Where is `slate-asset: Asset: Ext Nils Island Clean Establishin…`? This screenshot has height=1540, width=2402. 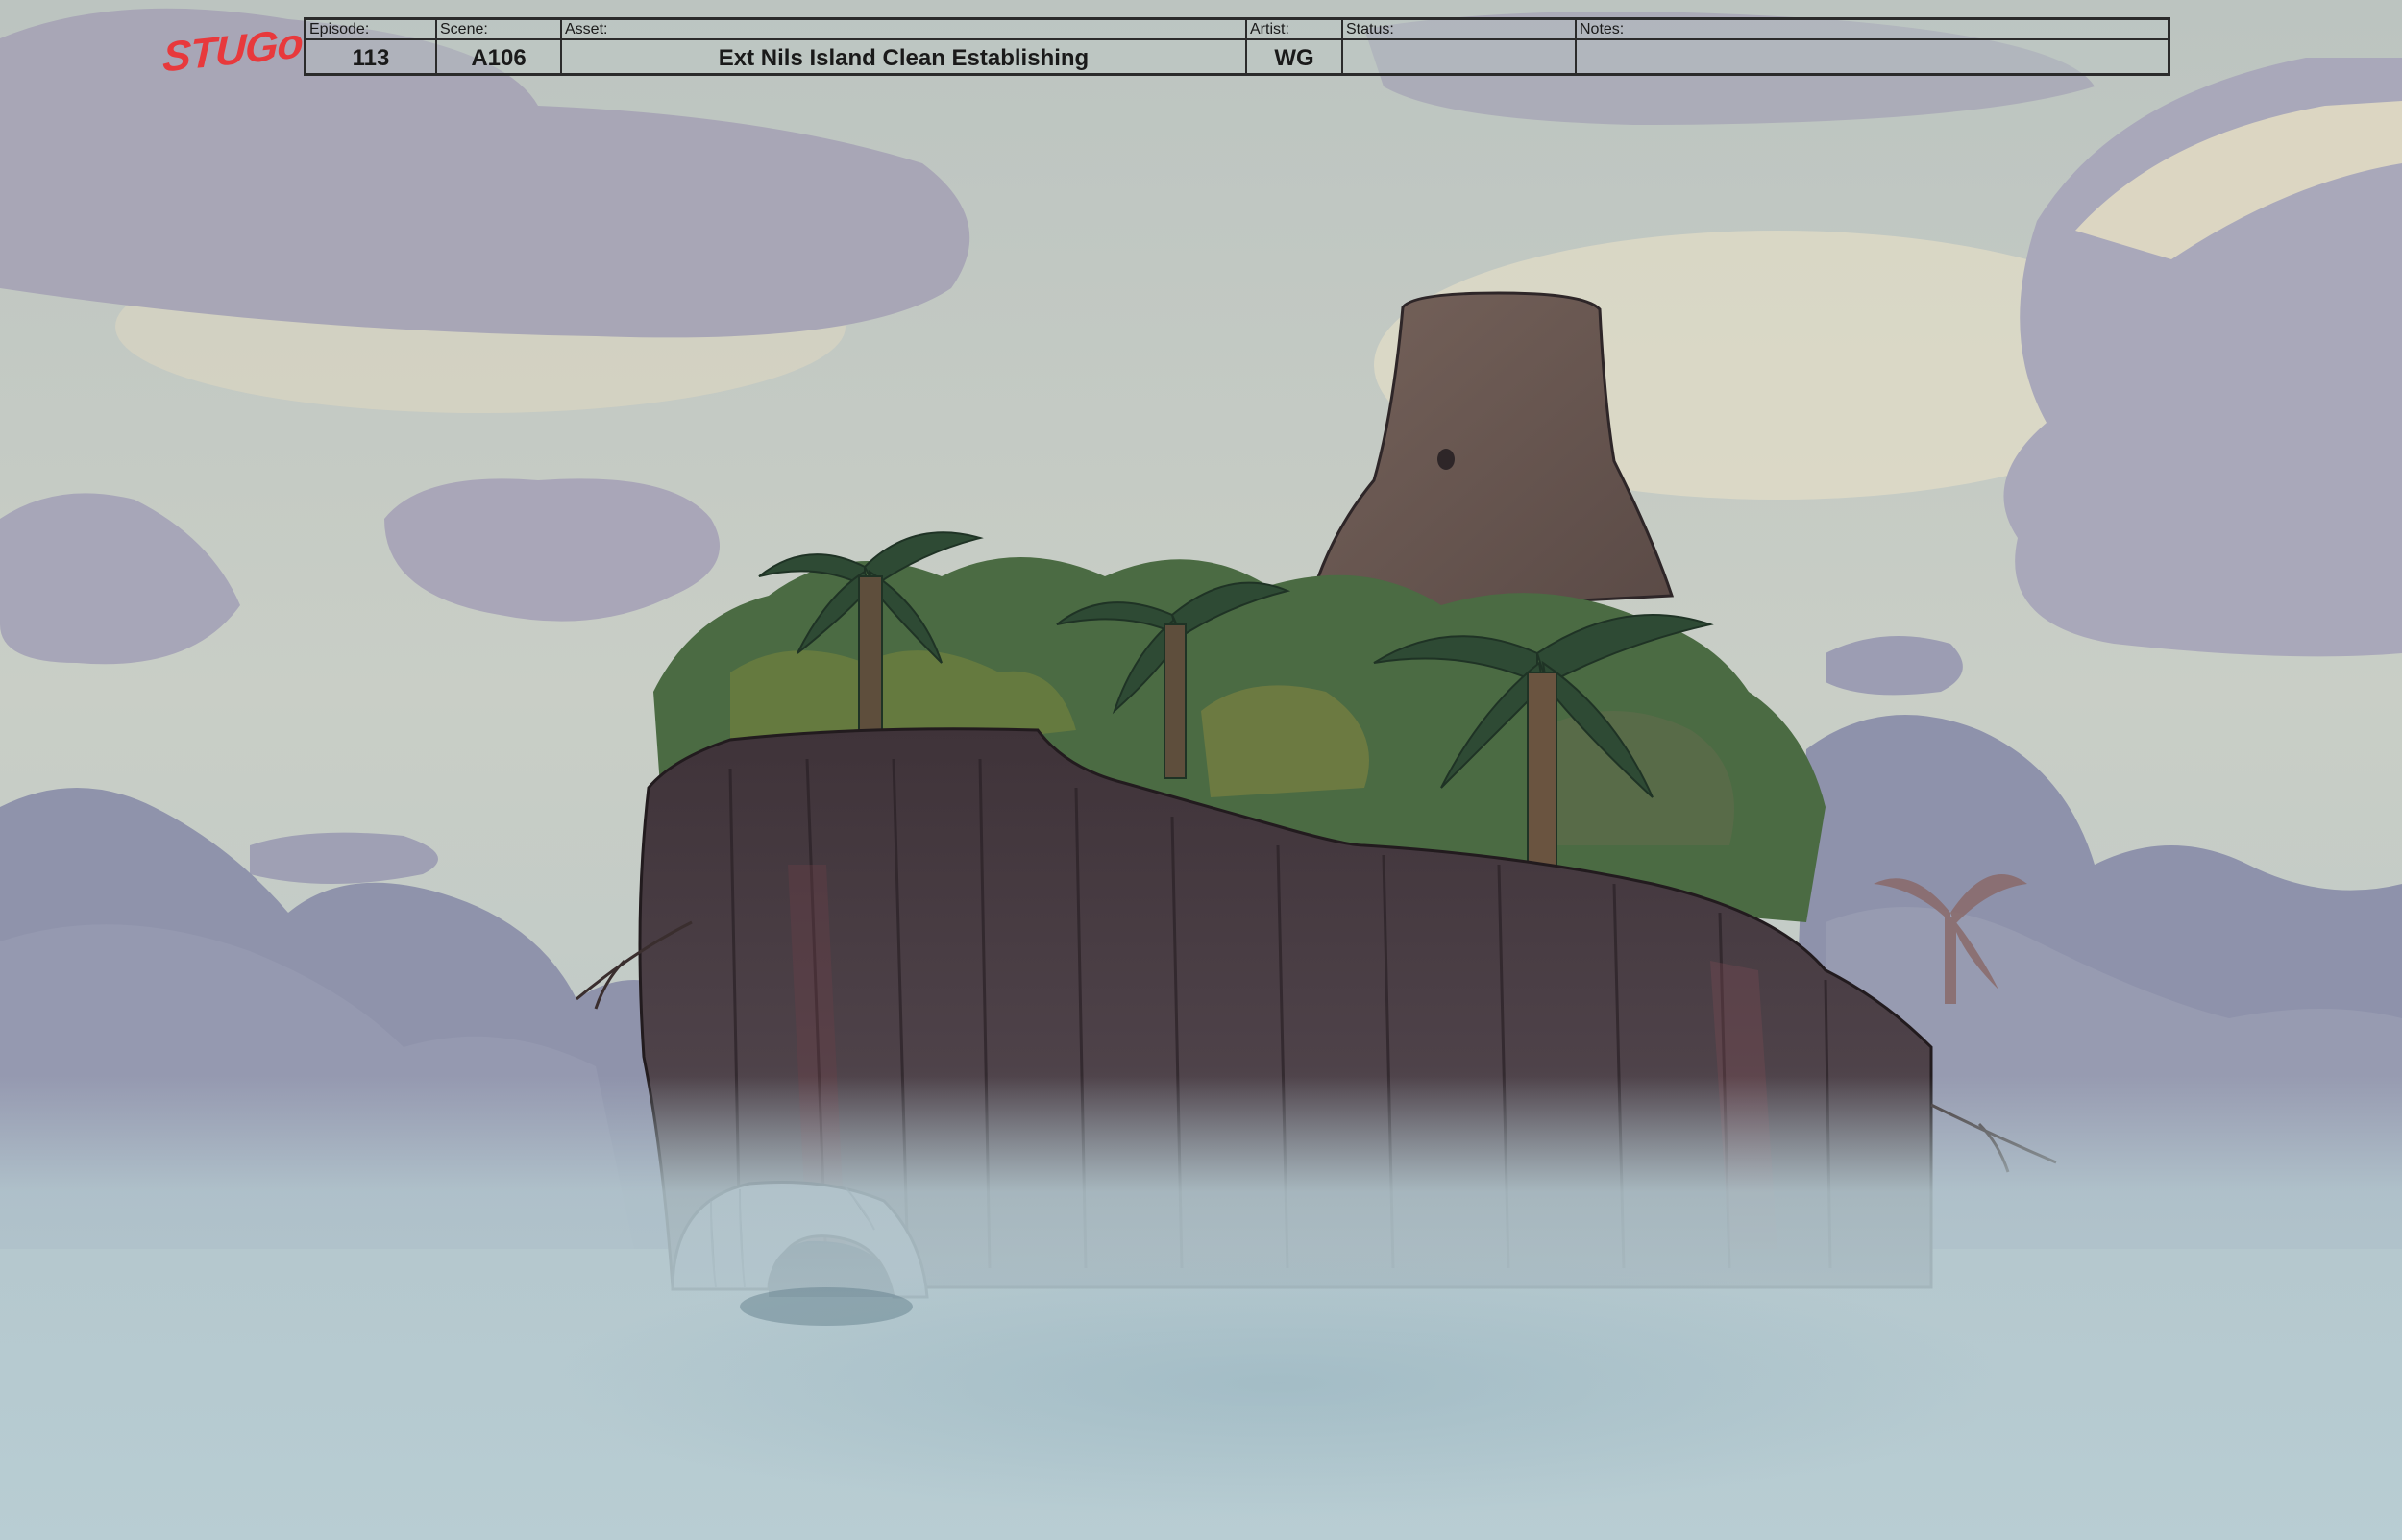 slate-asset: Asset: Ext Nils Island Clean Establishin… is located at coordinates (904, 47).